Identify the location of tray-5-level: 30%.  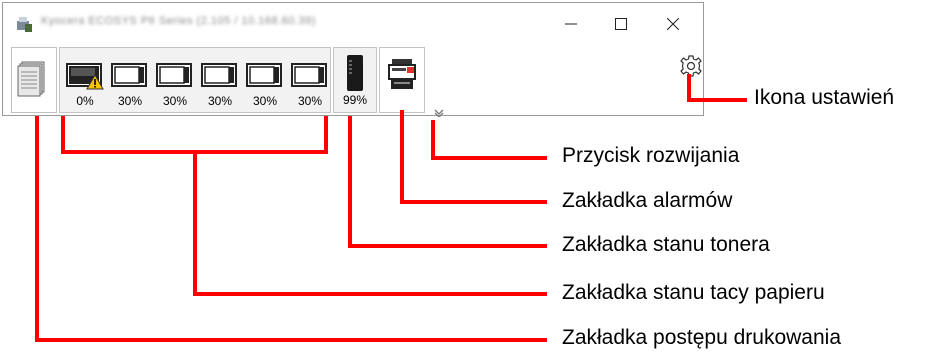
(265, 101).